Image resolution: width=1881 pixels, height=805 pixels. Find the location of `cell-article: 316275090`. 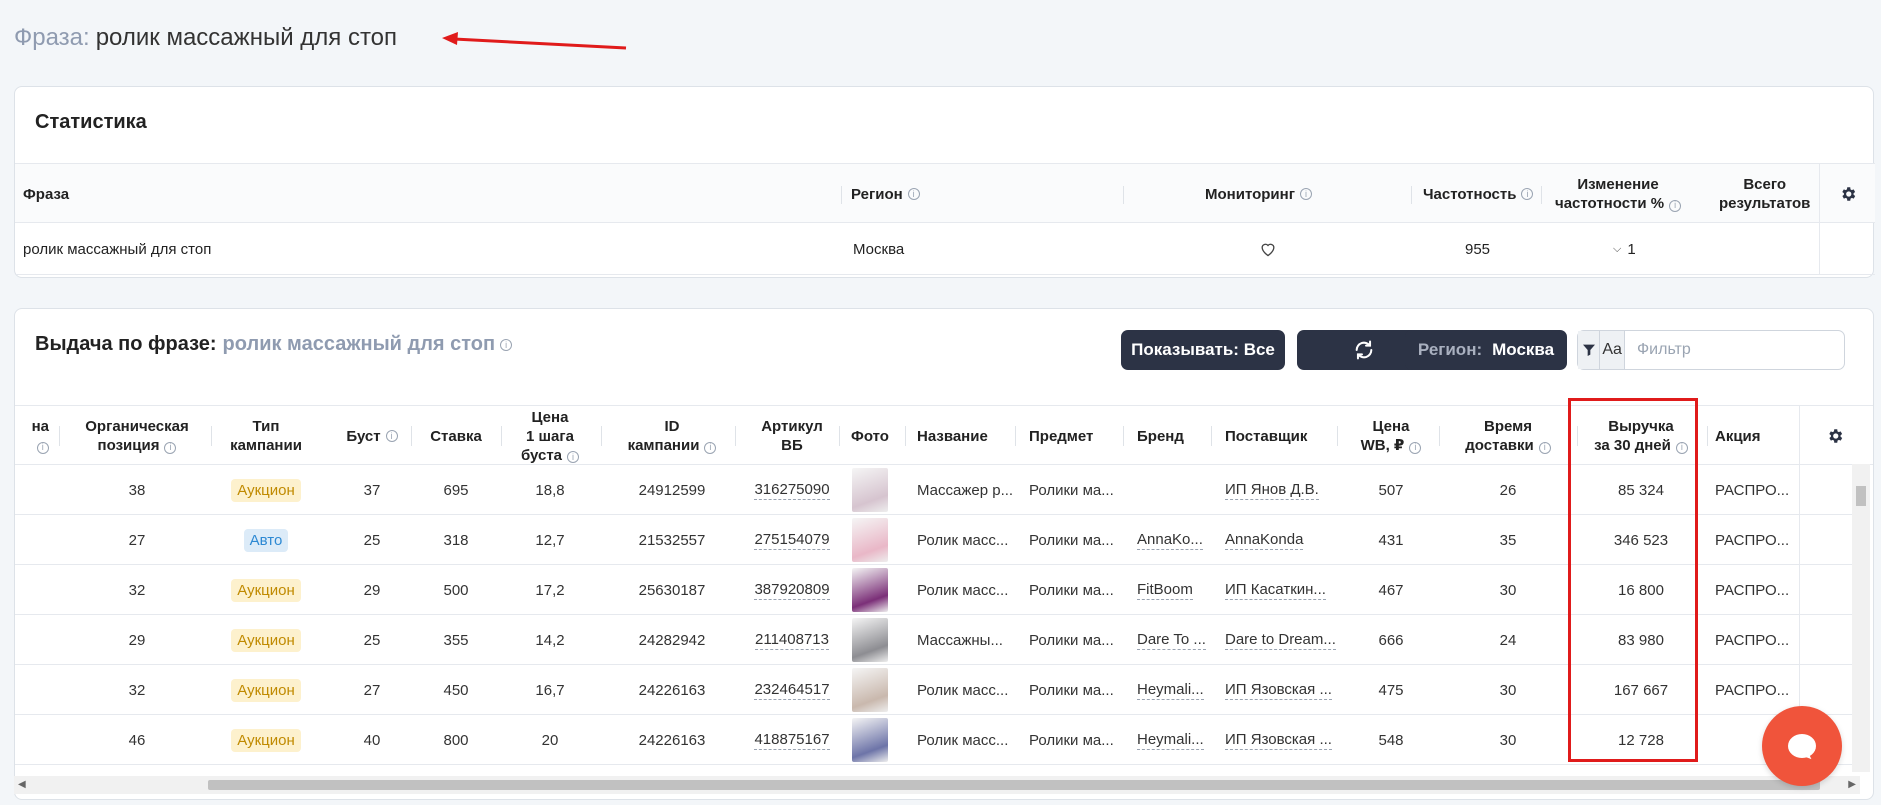

cell-article: 316275090 is located at coordinates (792, 490).